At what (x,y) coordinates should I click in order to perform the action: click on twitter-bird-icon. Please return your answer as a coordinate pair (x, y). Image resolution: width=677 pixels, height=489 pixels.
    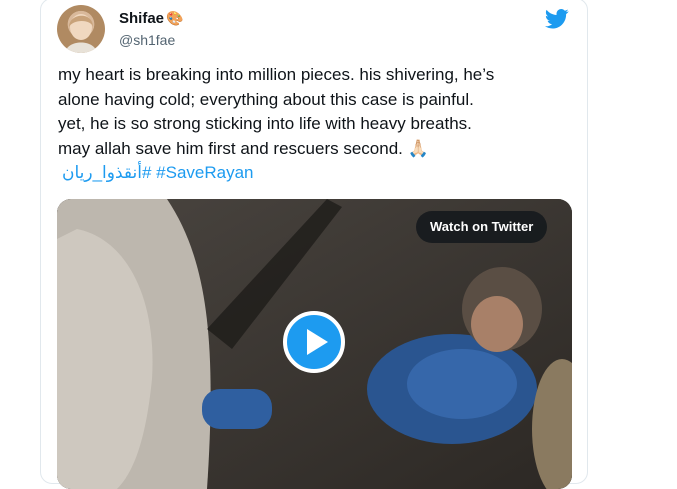
    Looking at the image, I should click on (557, 21).